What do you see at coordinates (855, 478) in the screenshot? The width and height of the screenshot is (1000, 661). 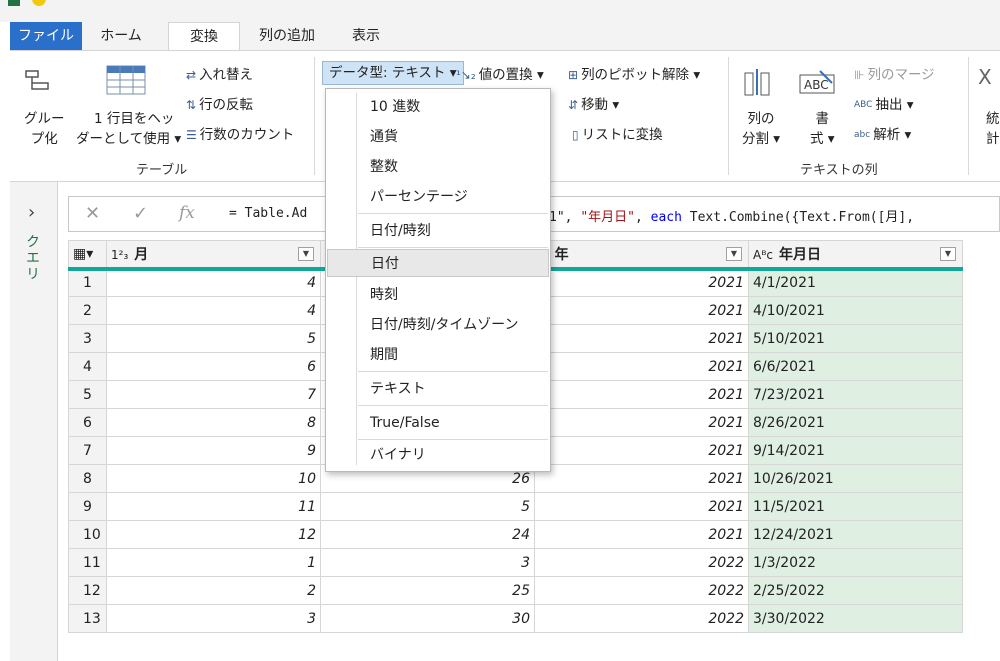 I see `cell-date: 10/26/2021` at bounding box center [855, 478].